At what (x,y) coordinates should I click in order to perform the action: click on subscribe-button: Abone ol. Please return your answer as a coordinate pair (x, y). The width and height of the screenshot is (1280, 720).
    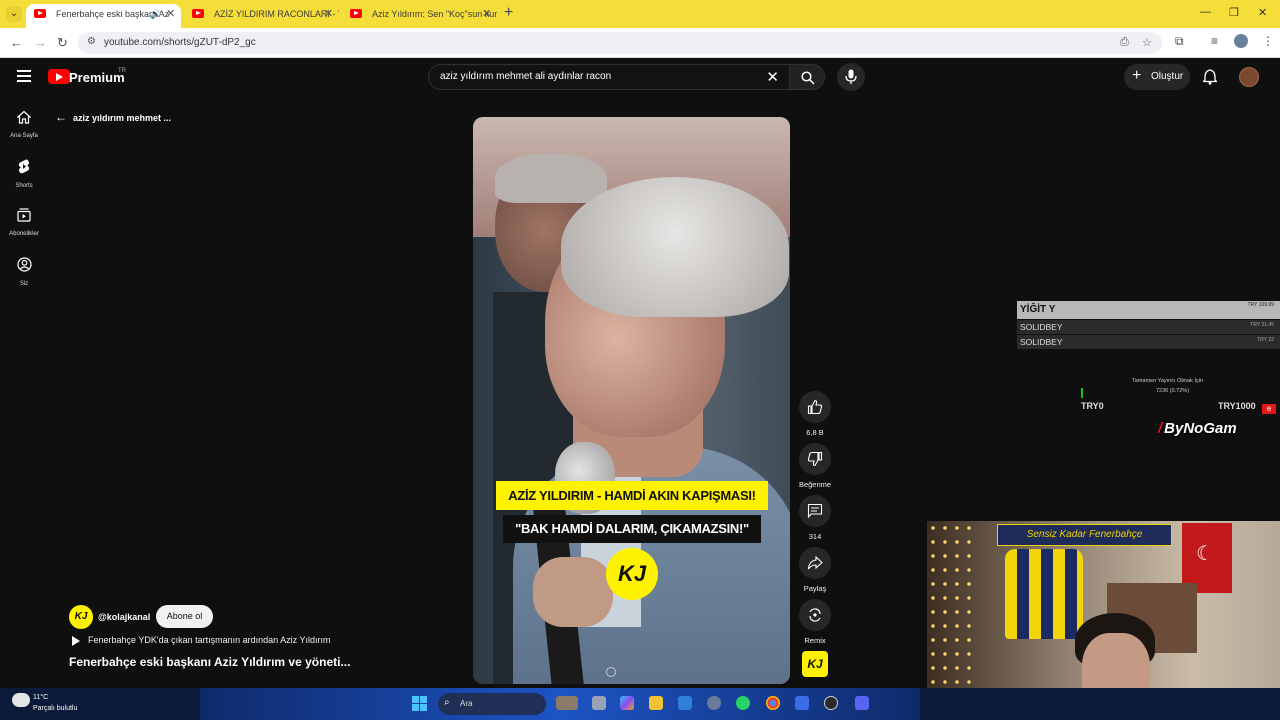
    Looking at the image, I should click on (184, 616).